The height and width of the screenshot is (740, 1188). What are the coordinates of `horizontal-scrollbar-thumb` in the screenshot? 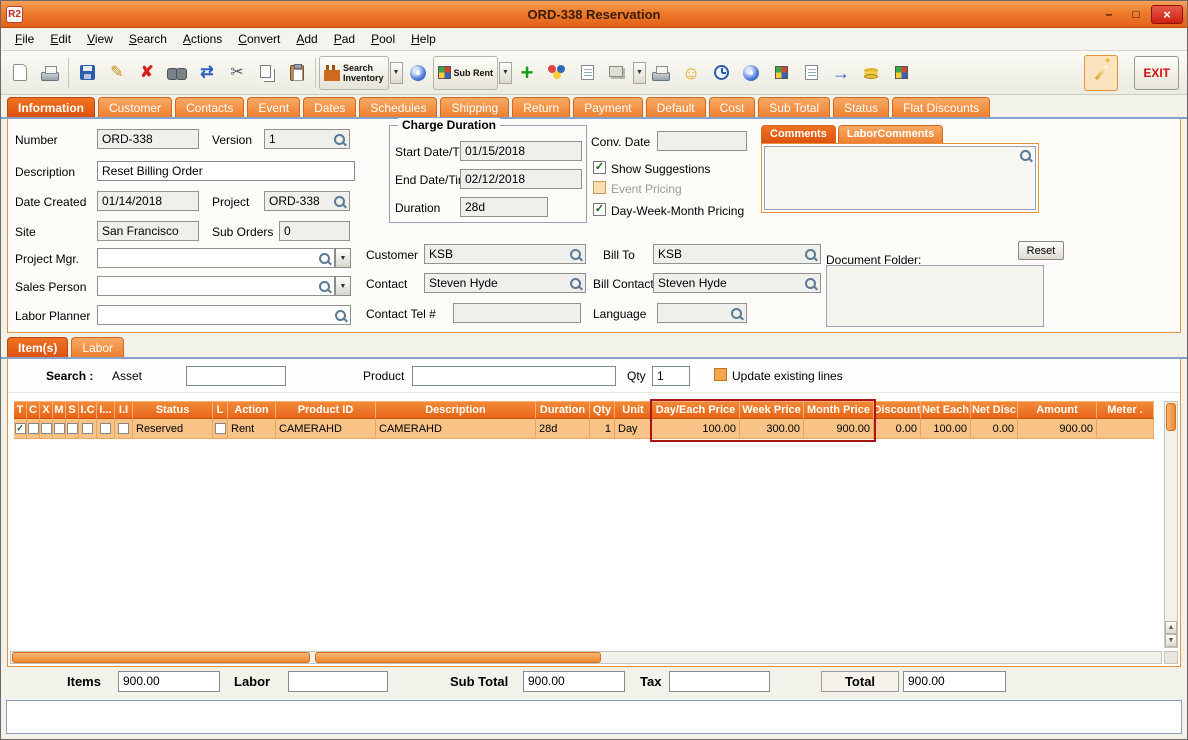 It's located at (458, 657).